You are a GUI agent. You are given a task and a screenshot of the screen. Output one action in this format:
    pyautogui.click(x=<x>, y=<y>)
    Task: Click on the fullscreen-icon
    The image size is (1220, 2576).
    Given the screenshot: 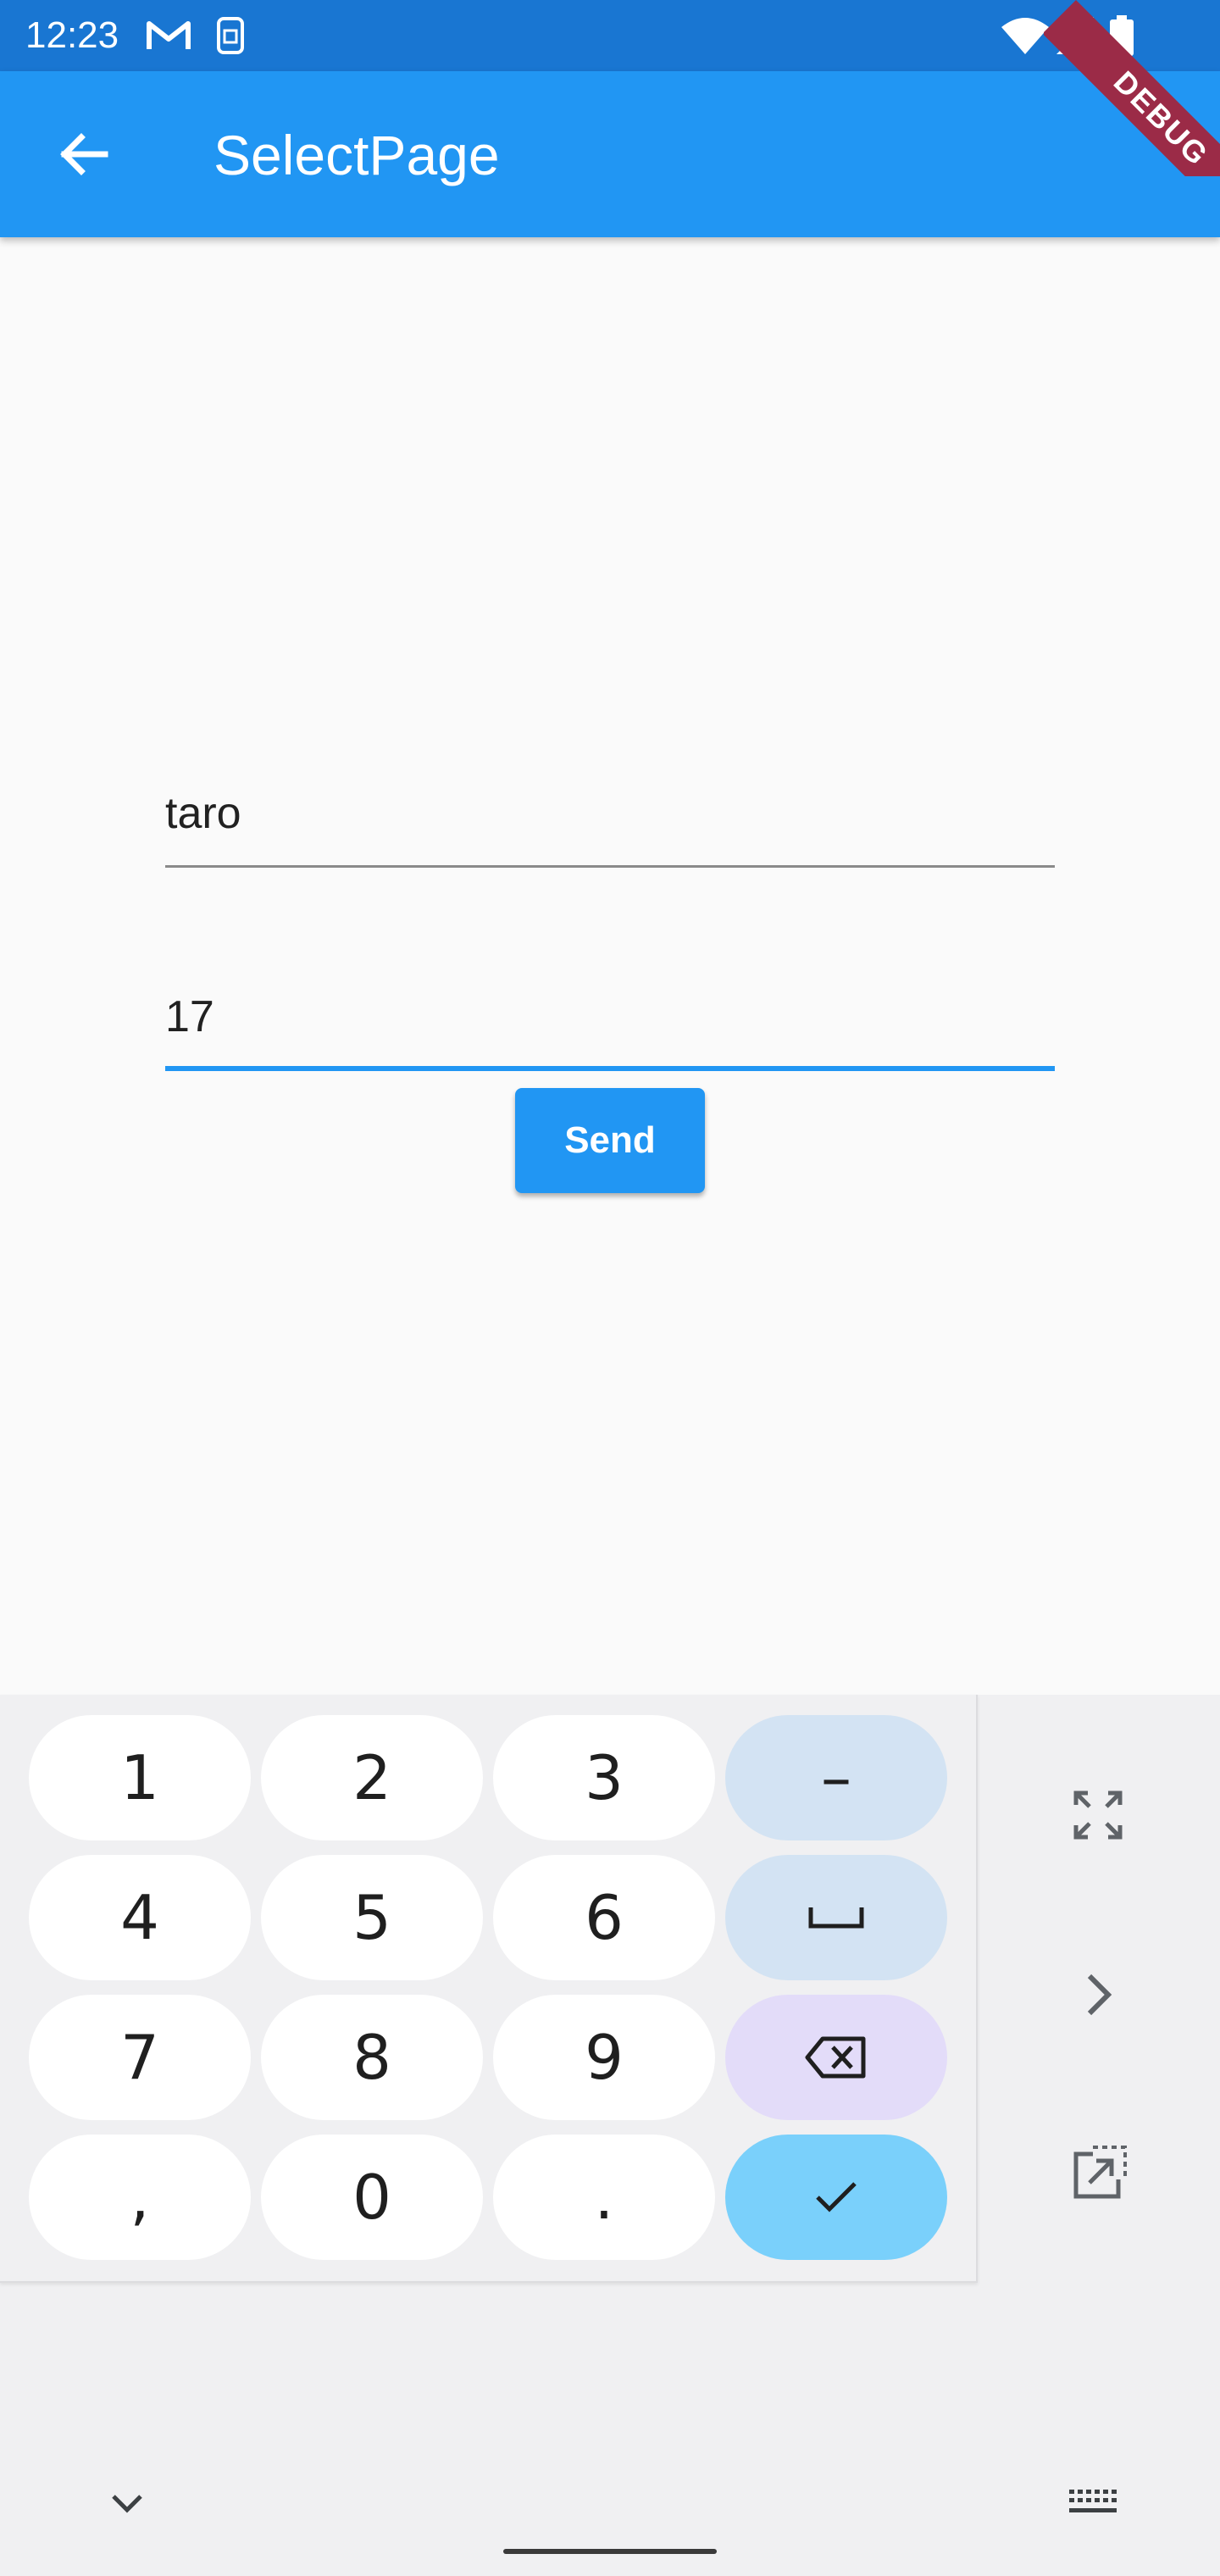 What is the action you would take?
    pyautogui.click(x=1098, y=1815)
    